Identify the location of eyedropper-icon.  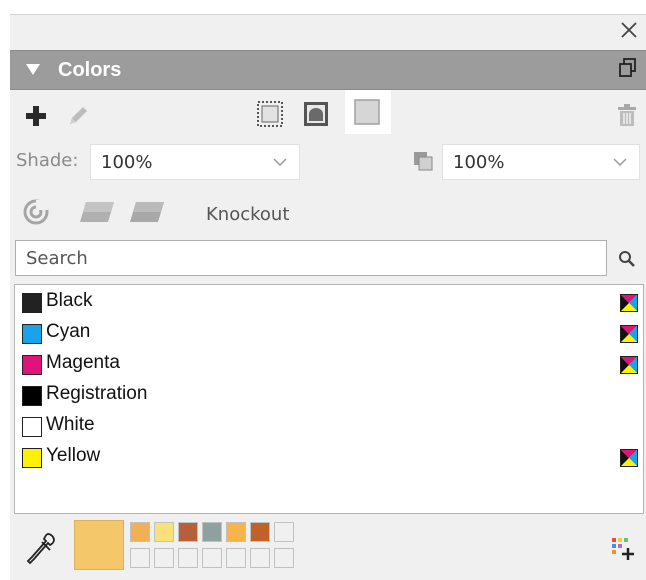
(41, 550).